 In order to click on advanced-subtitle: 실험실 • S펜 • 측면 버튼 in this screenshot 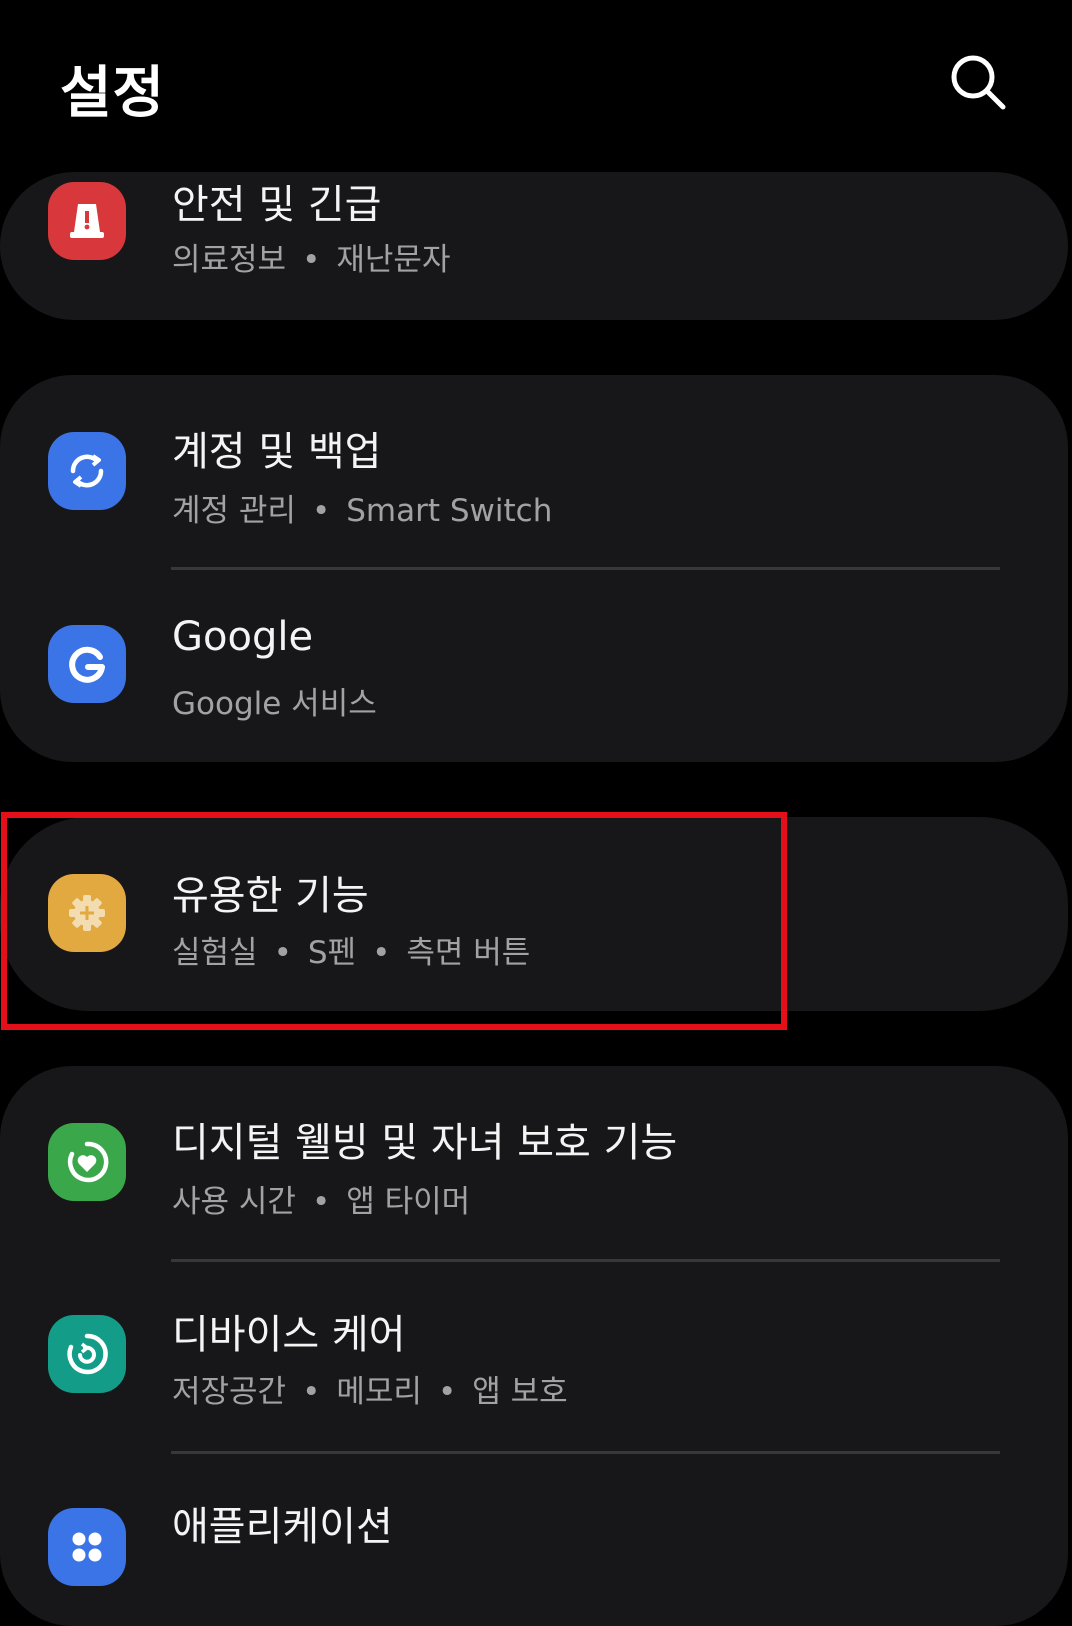, I will do `click(351, 949)`.